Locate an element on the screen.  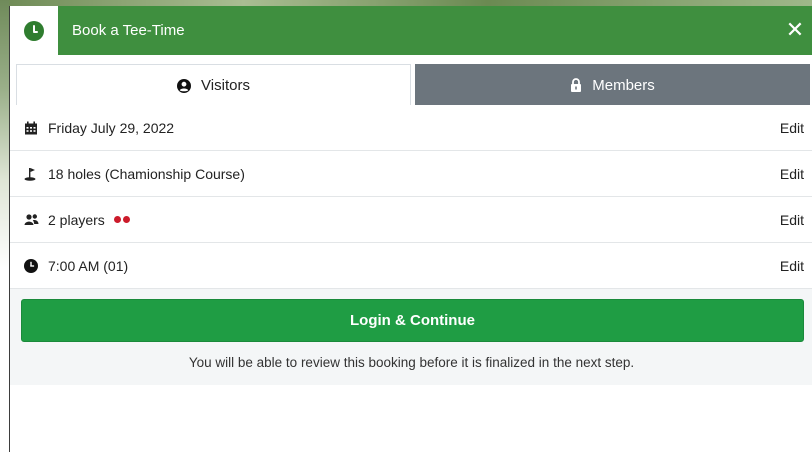
tab-members-label: Members is located at coordinates (623, 85).